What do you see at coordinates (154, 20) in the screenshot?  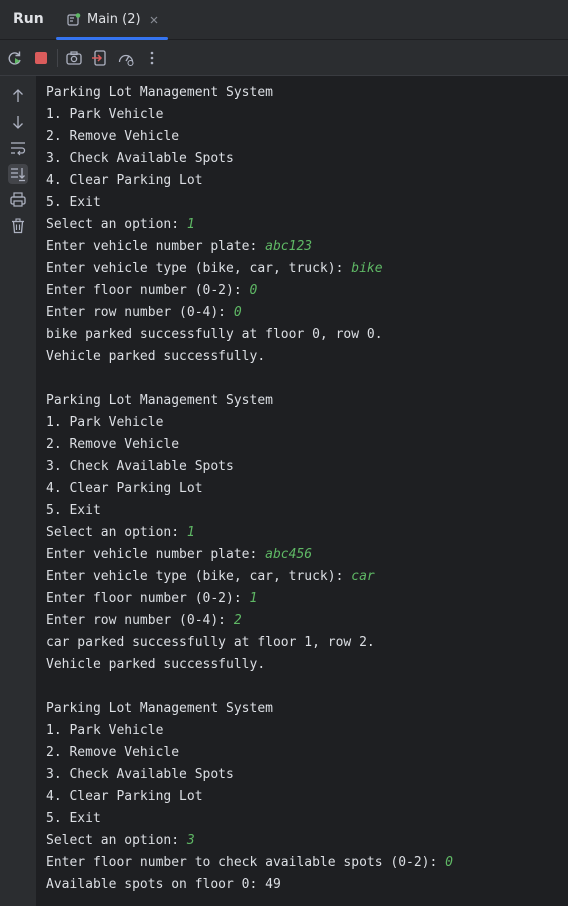 I see `close-icon` at bounding box center [154, 20].